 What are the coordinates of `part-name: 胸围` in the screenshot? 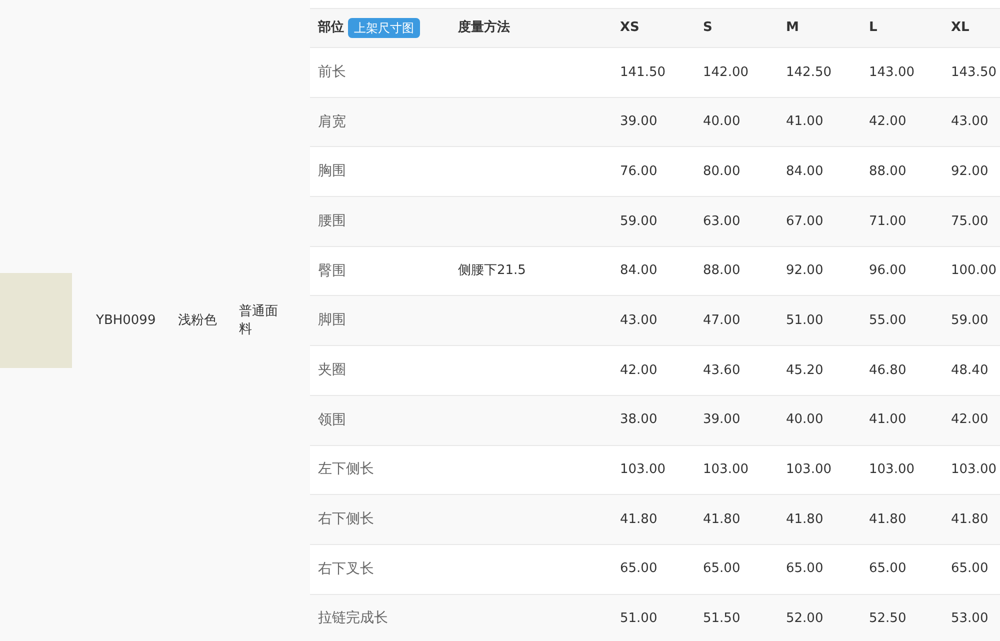 It's located at (332, 171).